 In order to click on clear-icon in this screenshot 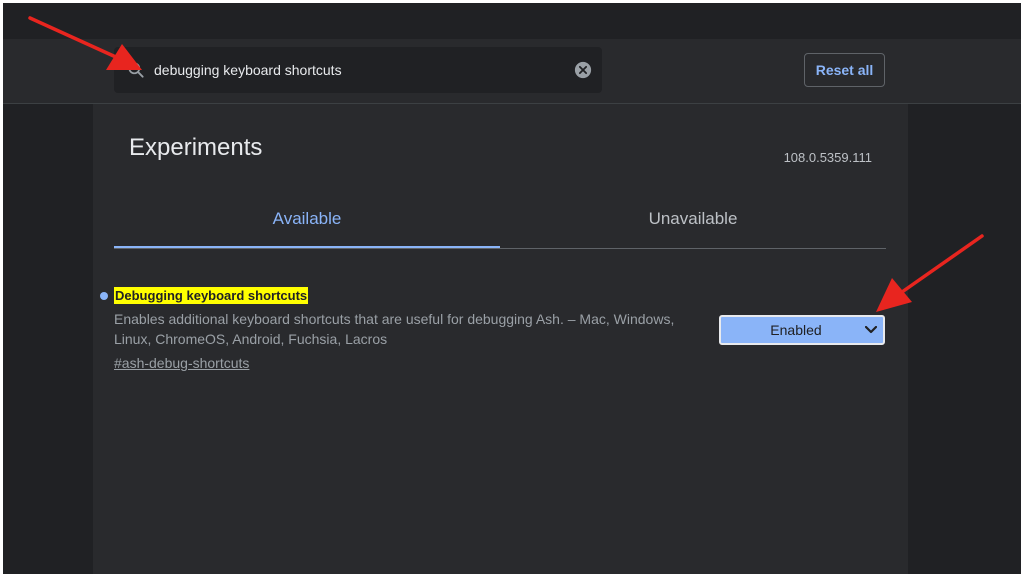, I will do `click(583, 70)`.